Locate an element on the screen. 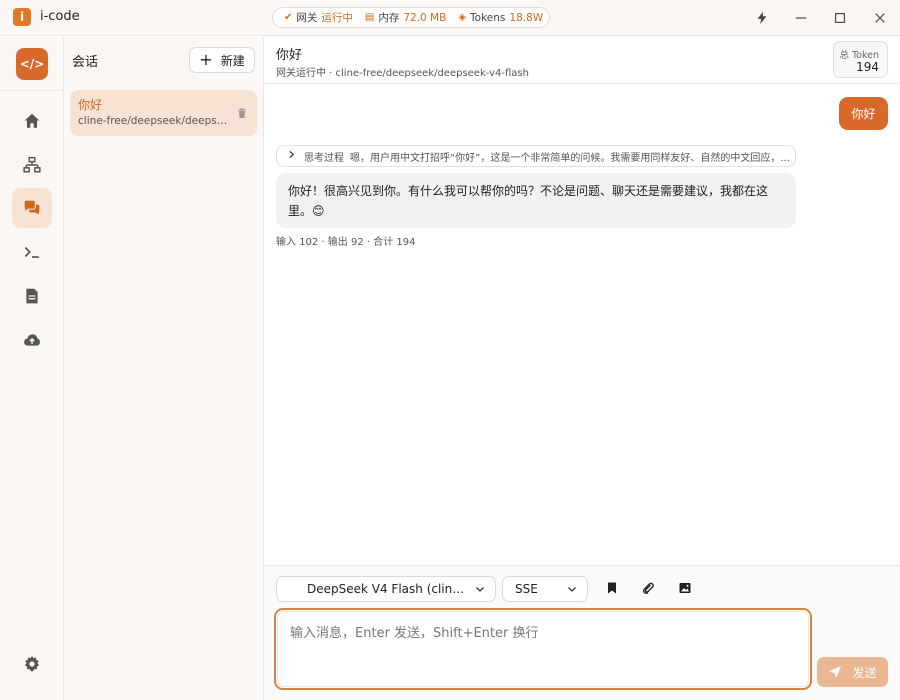 This screenshot has height=700, width=900. close-button is located at coordinates (880, 18).